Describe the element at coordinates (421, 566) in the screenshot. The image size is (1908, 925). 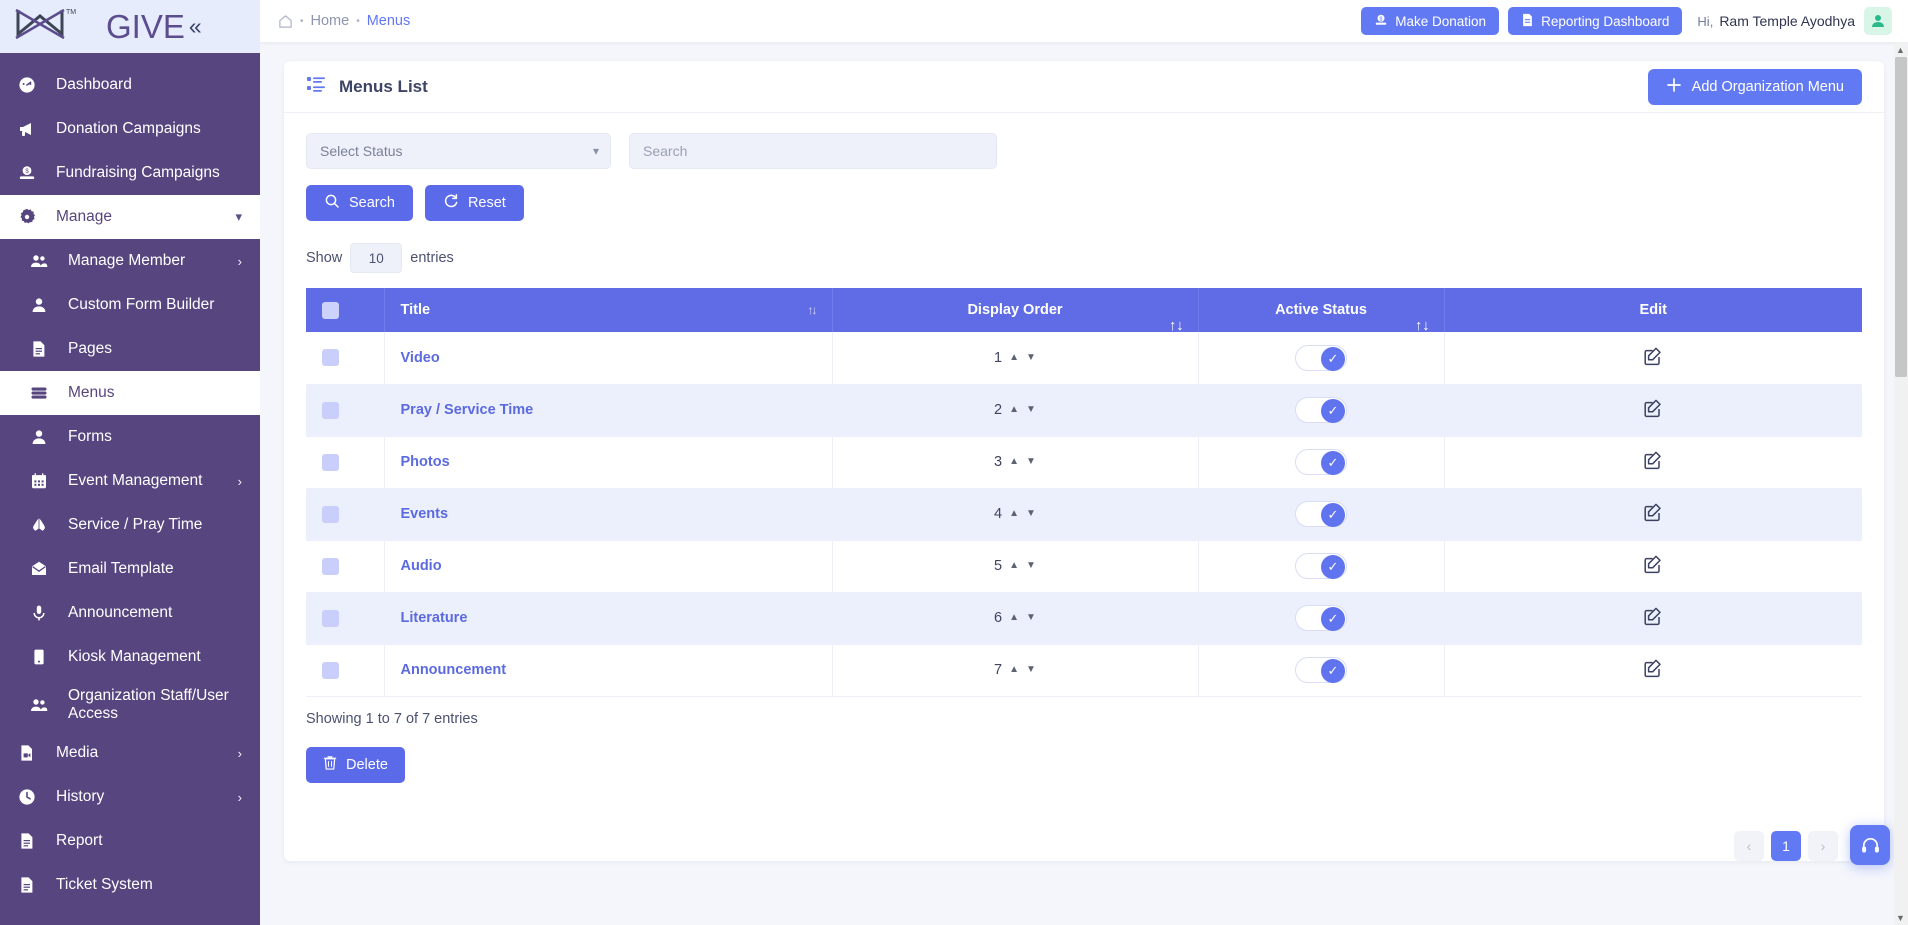
I see `menu-title-link: Audio` at that location.